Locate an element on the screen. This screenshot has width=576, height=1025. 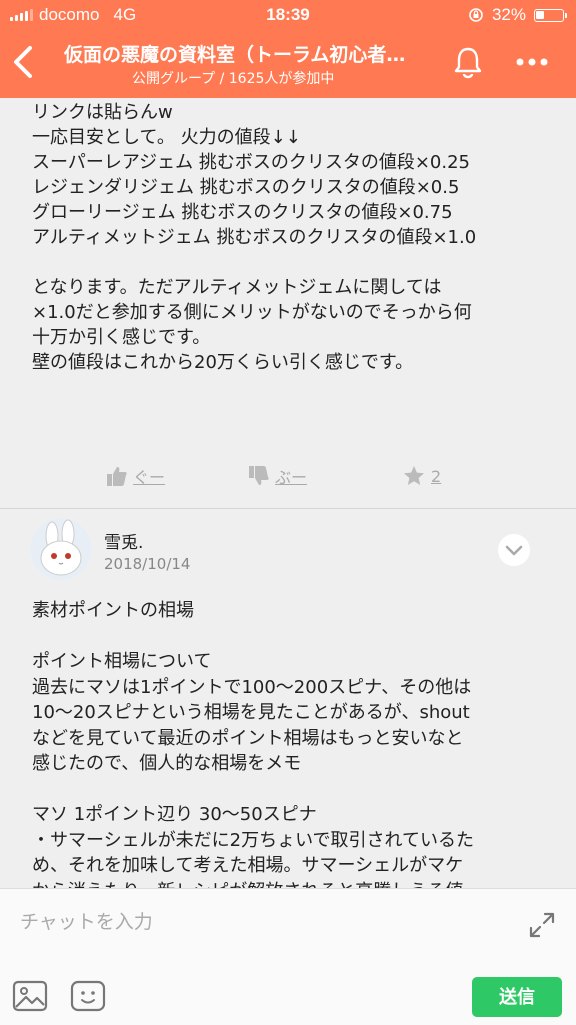
avatar is located at coordinates (61, 549).